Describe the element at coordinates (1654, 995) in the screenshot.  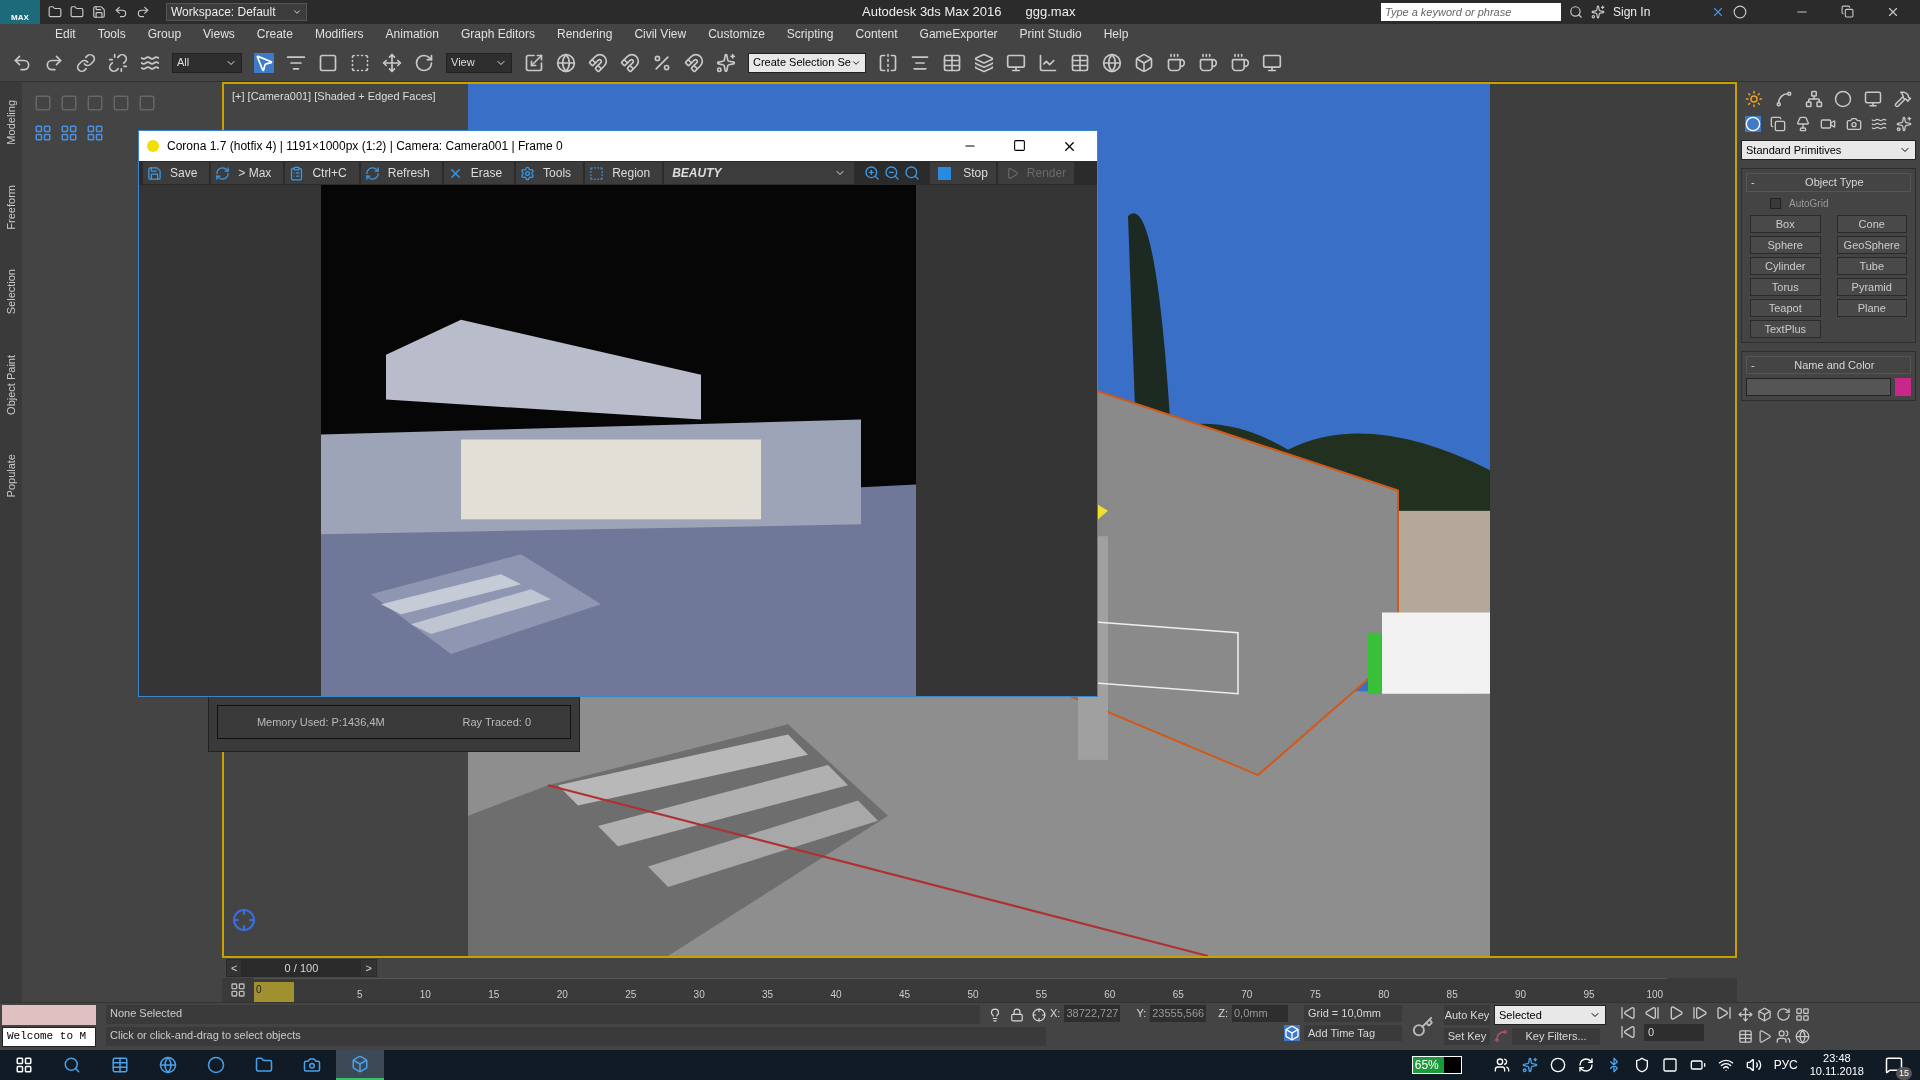
I see `timeline-tick-label: 100` at that location.